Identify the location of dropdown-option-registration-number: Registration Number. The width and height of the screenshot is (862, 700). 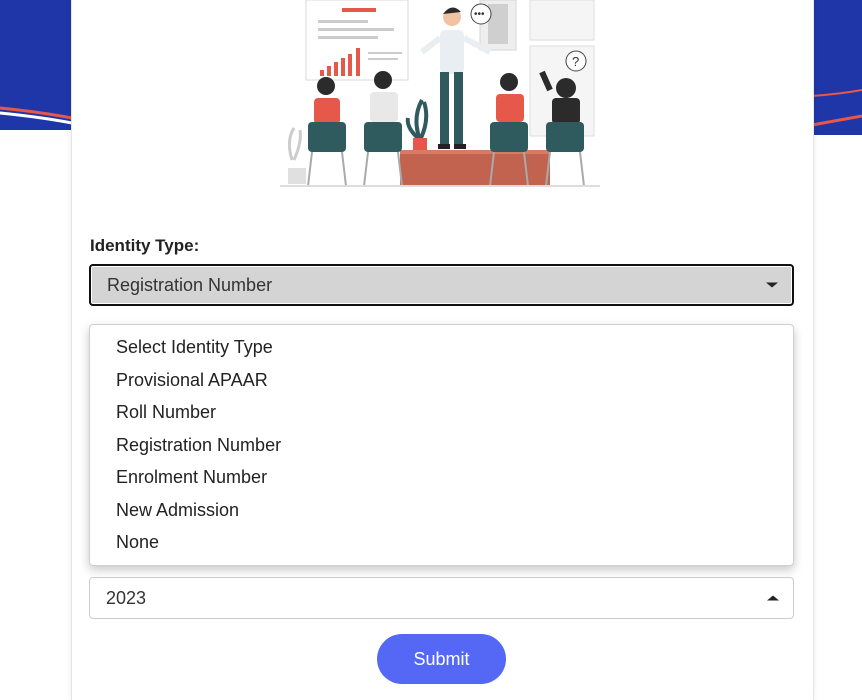
(441, 445).